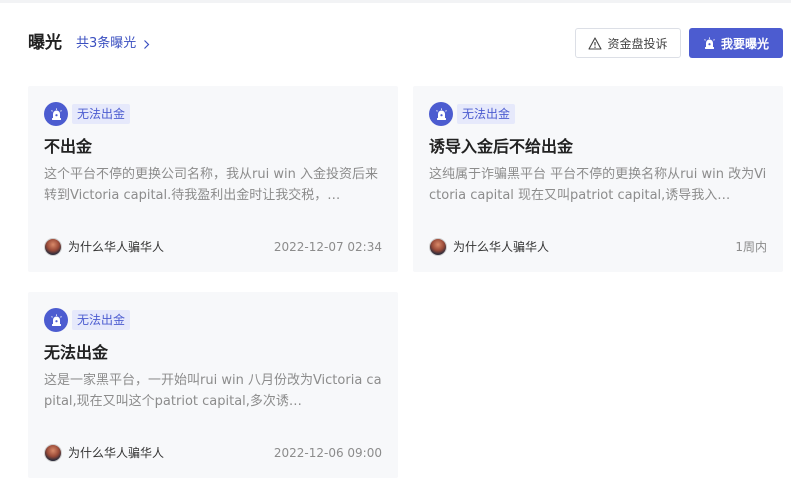  I want to click on section-title: 曝光, so click(45, 43).